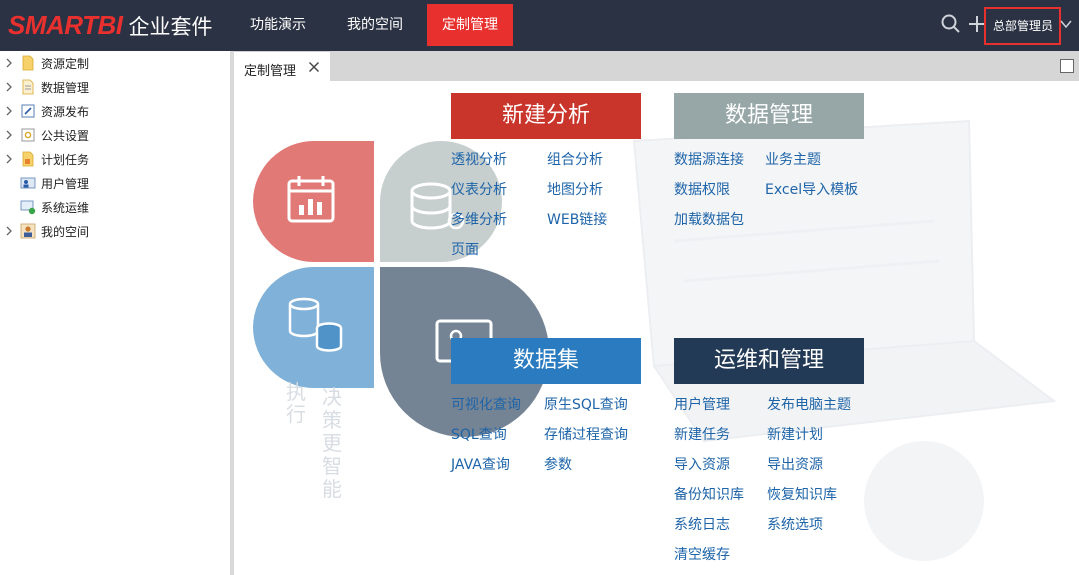 The height and width of the screenshot is (575, 1079). Describe the element at coordinates (795, 464) in the screenshot. I see `link-export-resources: 导出资源` at that location.